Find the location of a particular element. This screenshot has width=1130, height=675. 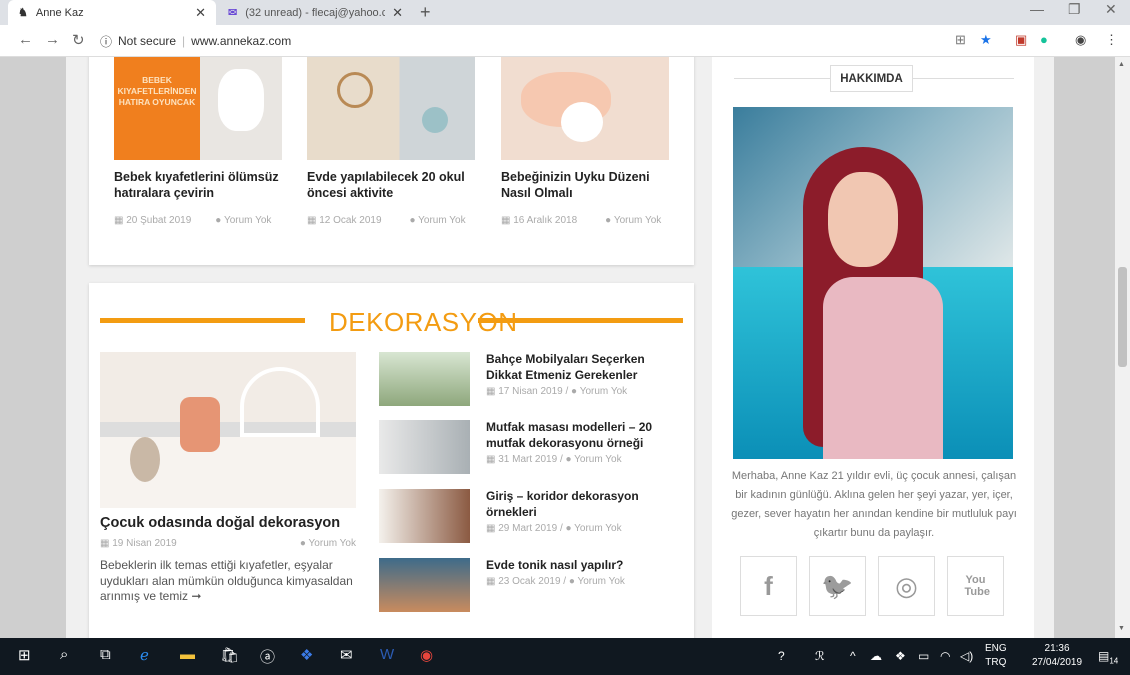

chrome-icon: ◉ is located at coordinates (426, 655).